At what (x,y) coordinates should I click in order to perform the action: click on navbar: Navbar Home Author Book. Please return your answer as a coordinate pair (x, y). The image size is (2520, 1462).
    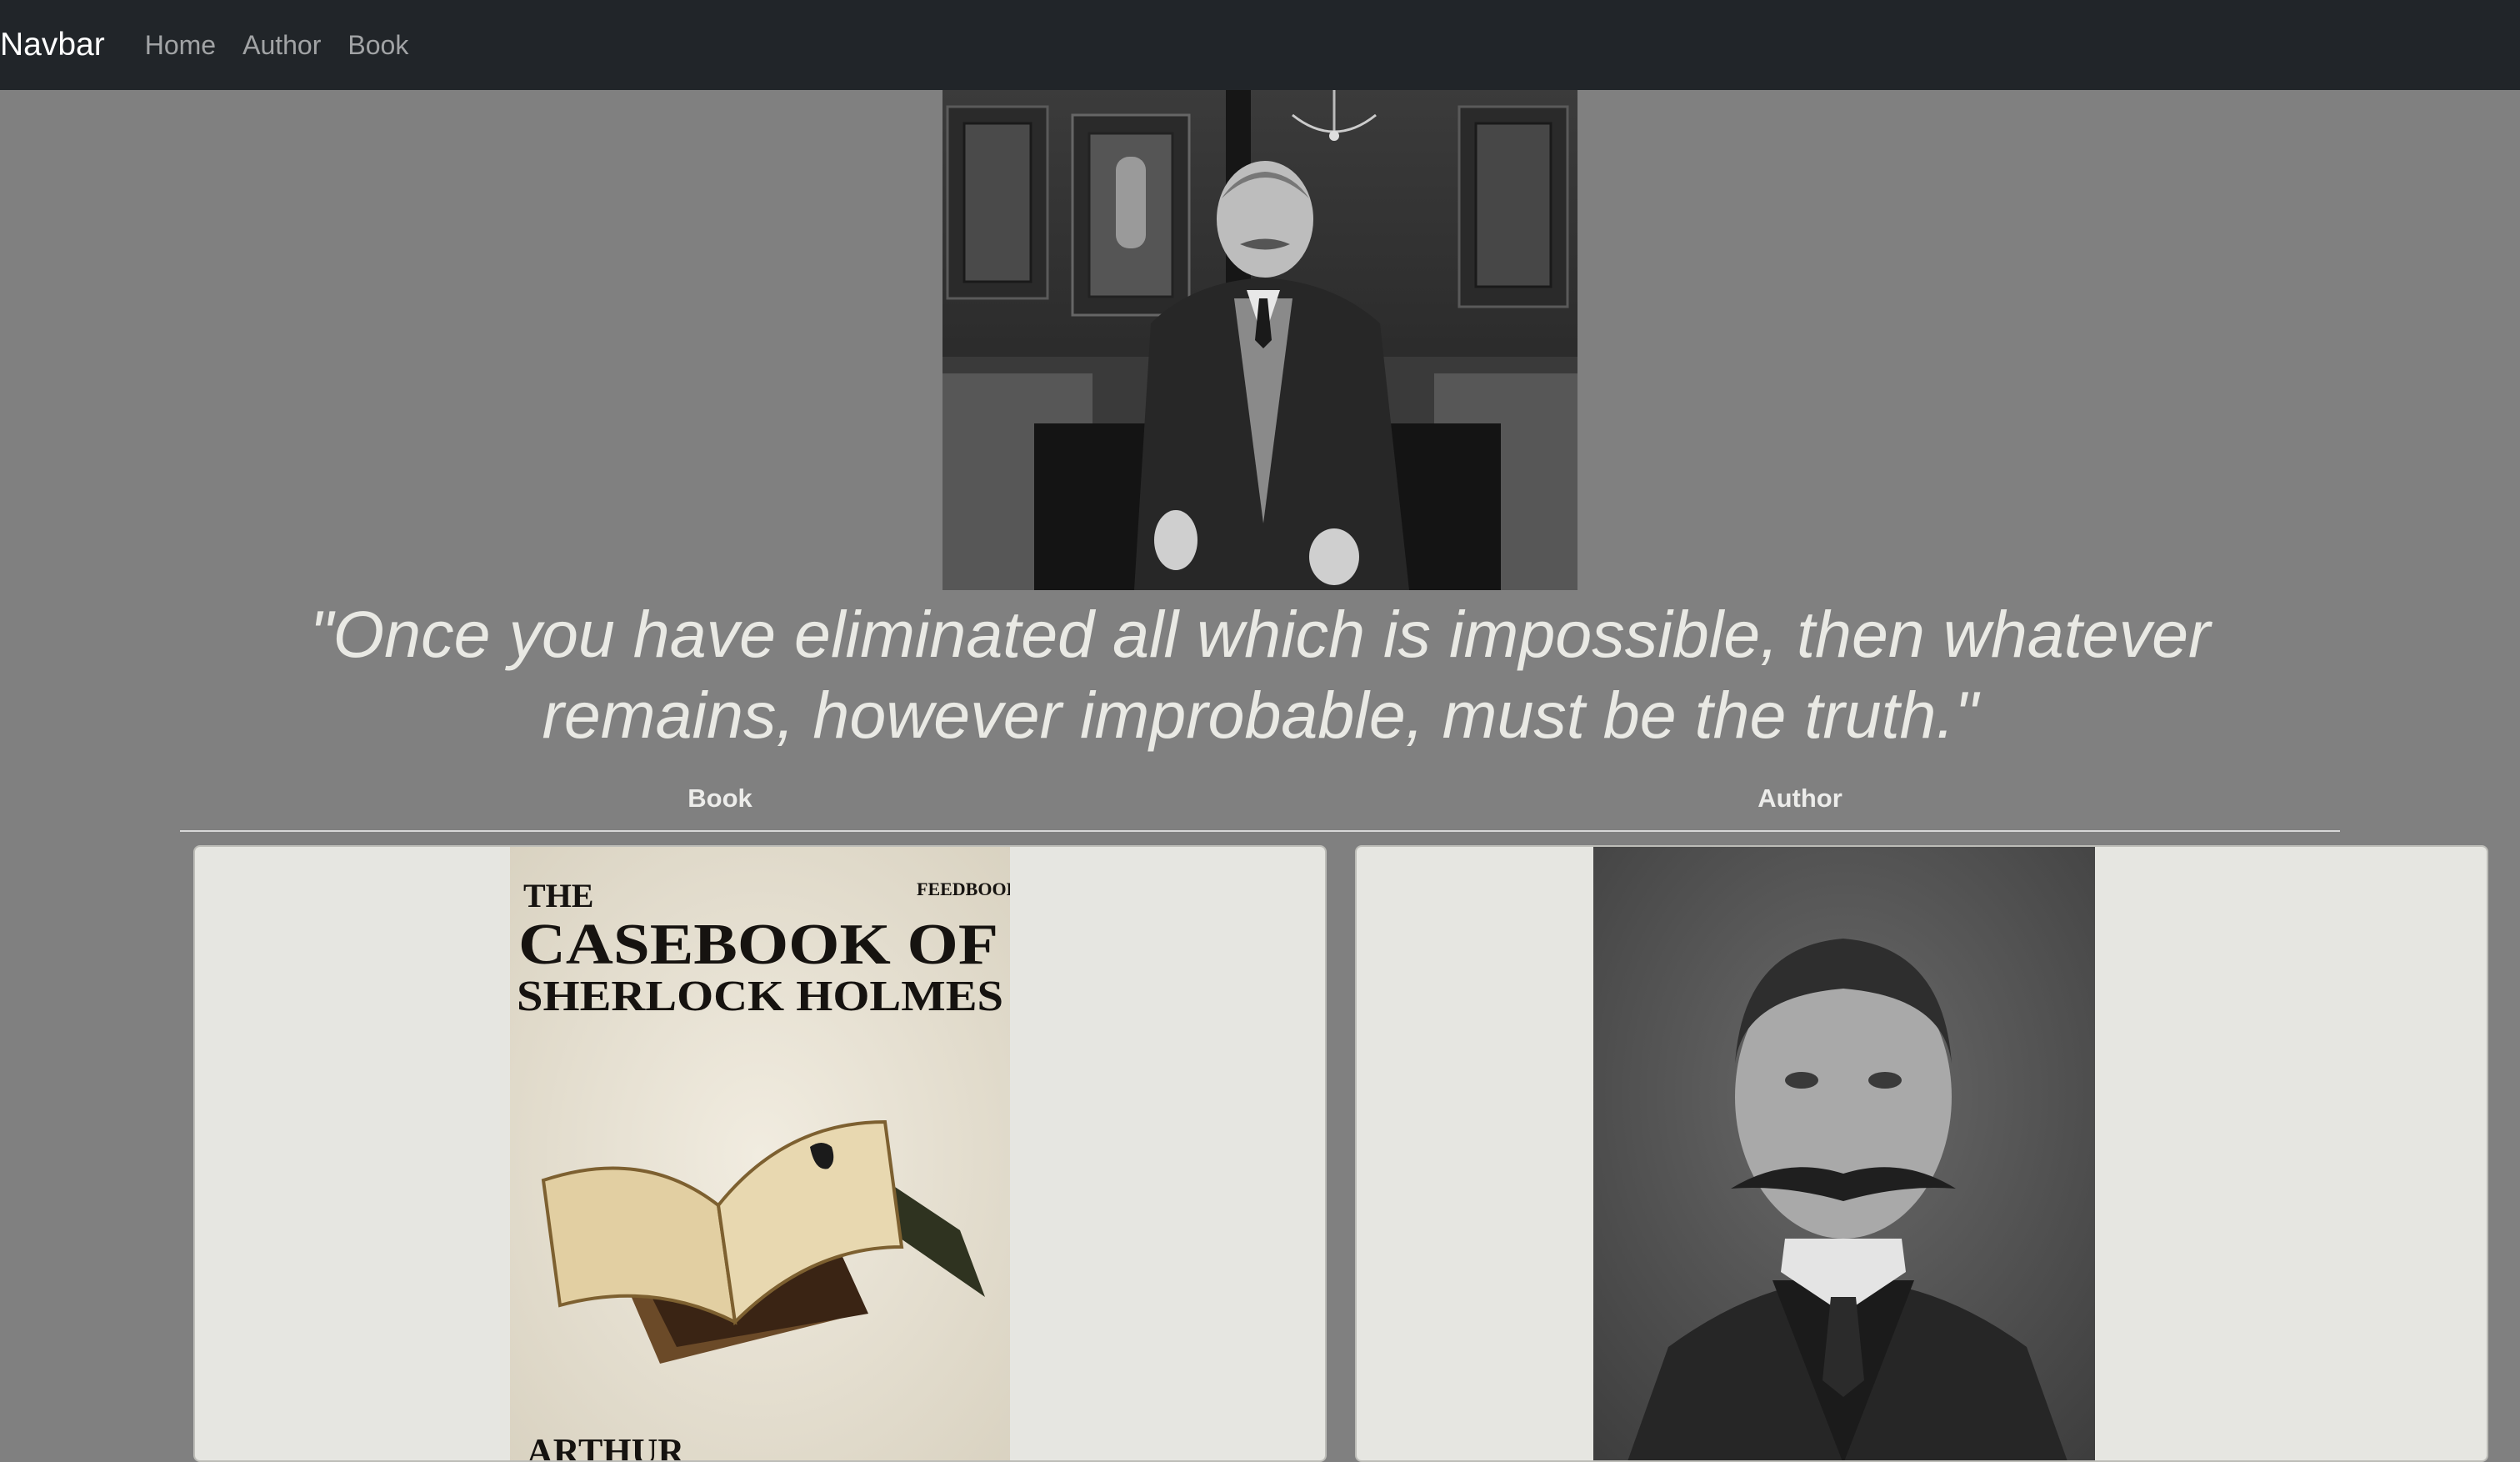
    Looking at the image, I should click on (1260, 45).